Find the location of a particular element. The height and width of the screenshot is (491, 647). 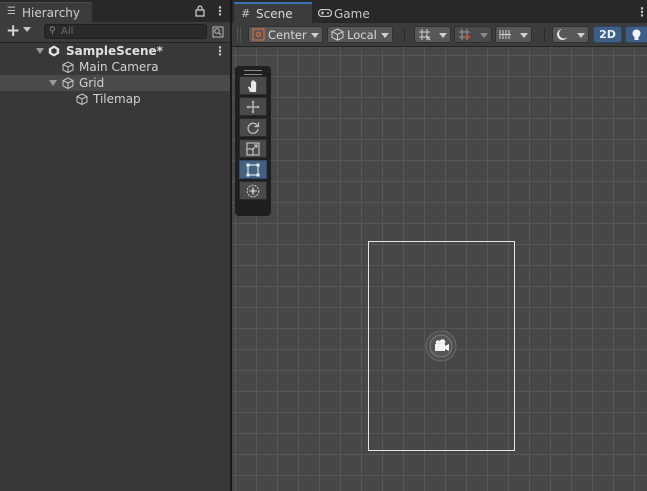

scene-lighting-toggle is located at coordinates (636, 34).